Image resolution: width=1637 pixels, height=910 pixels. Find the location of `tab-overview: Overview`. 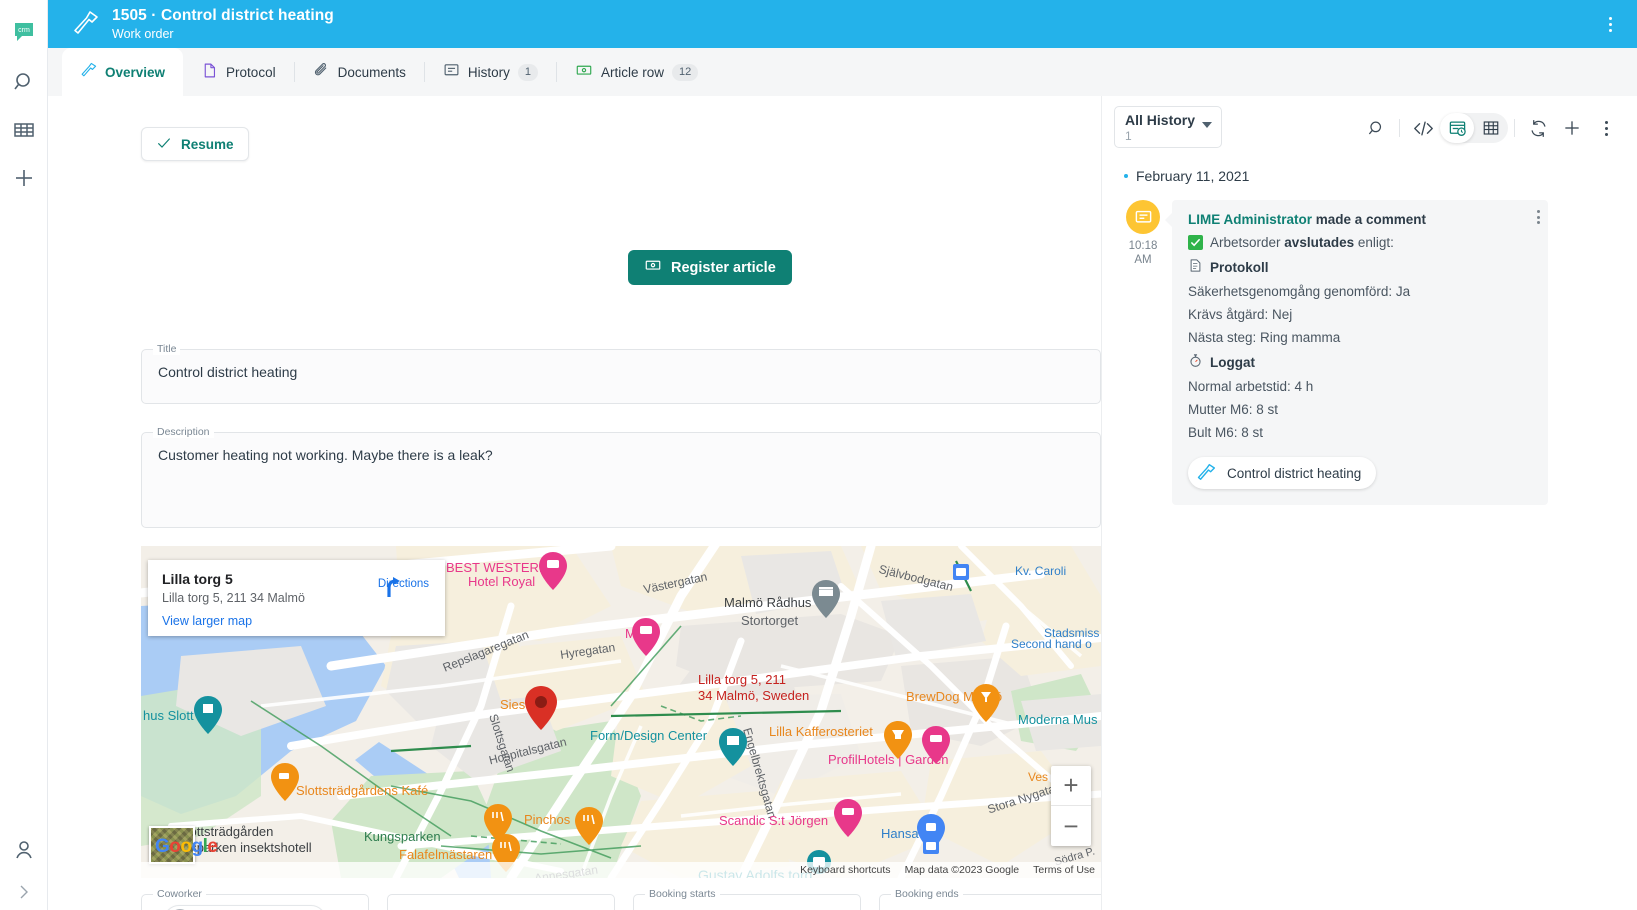

tab-overview: Overview is located at coordinates (123, 72).